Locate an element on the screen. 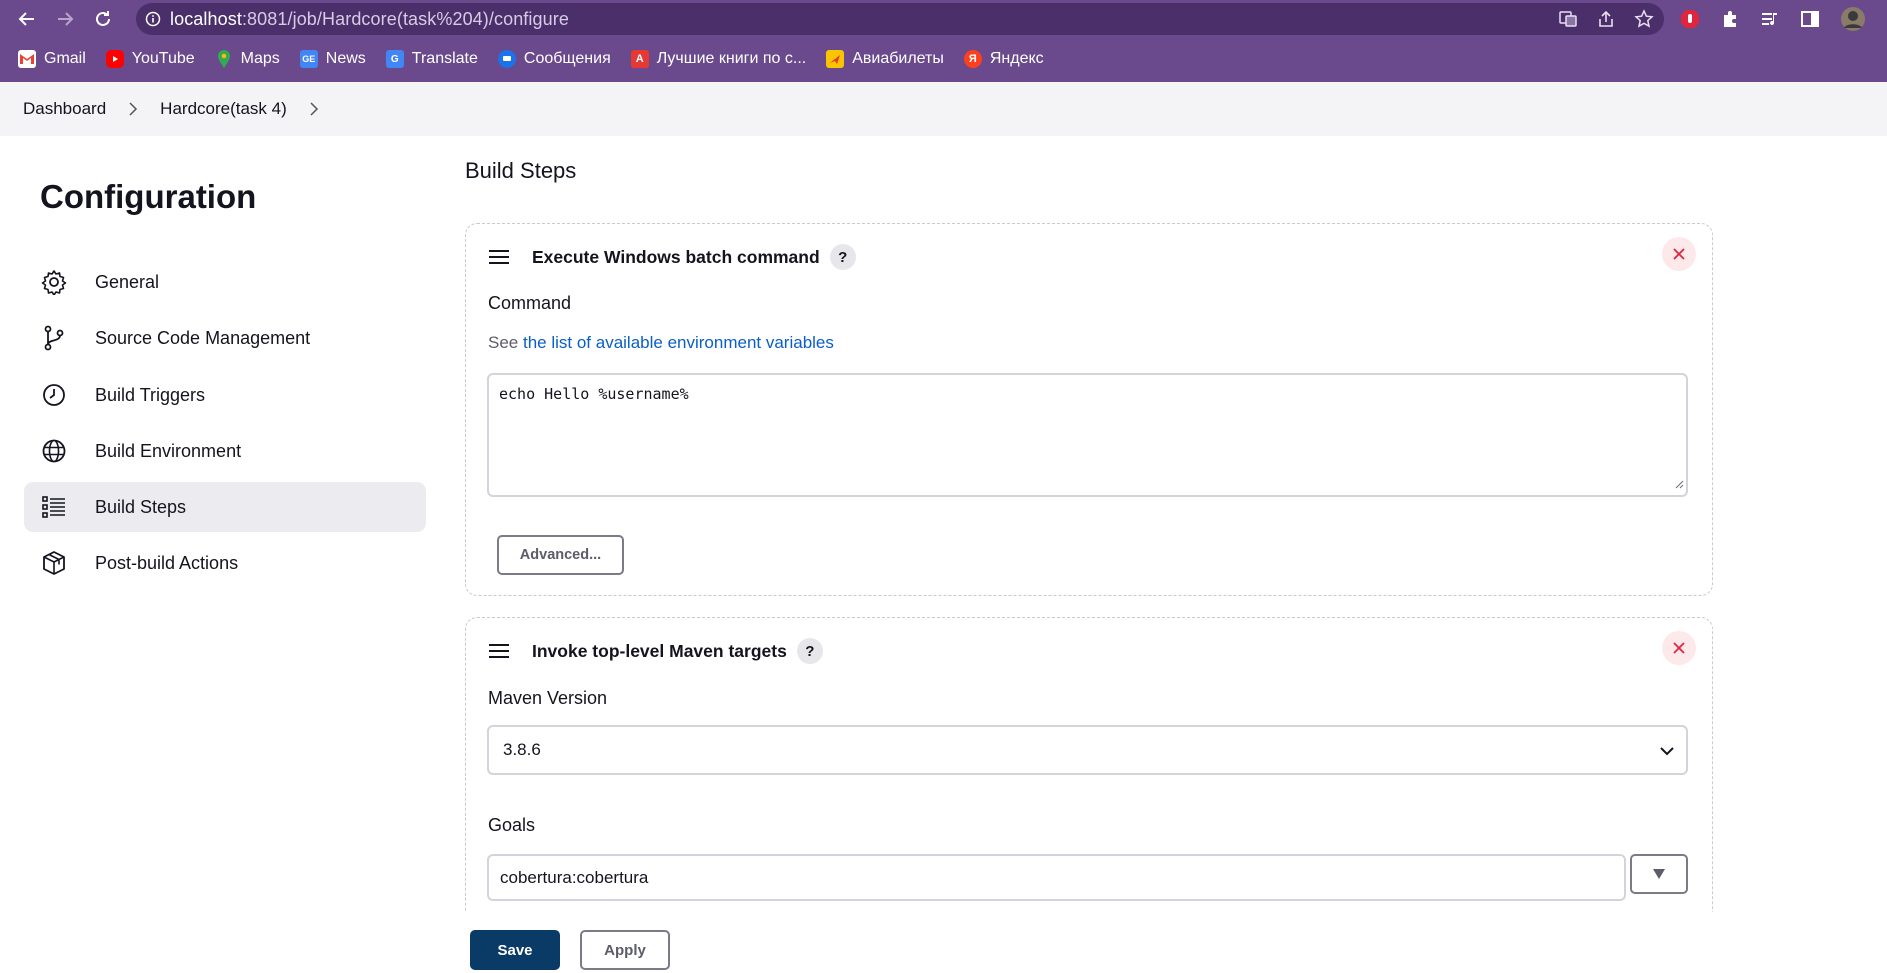  arrow-left-icon is located at coordinates (26, 19).